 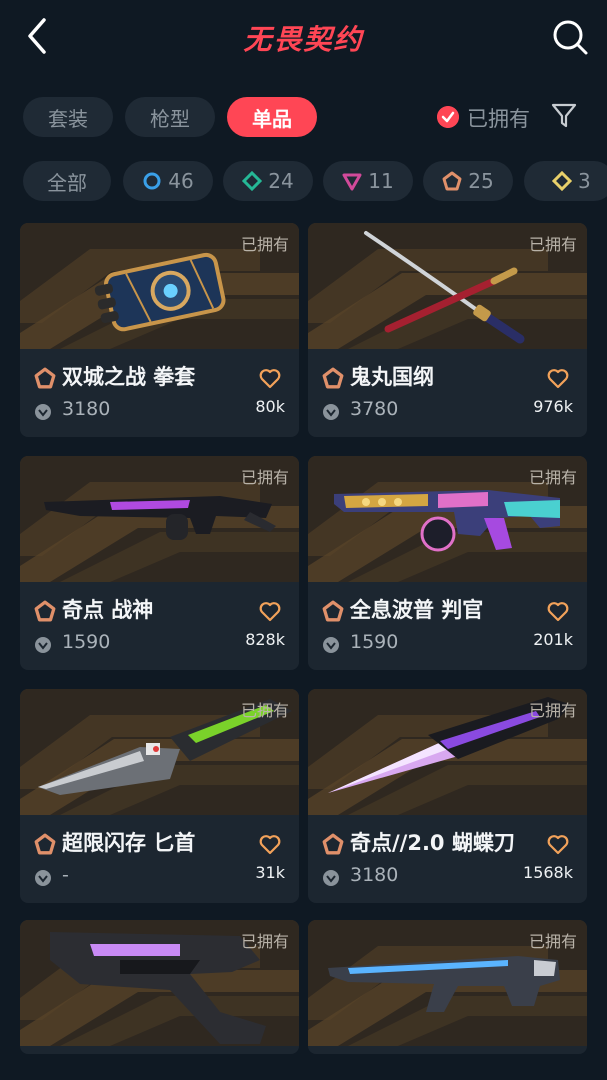 What do you see at coordinates (481, 181) in the screenshot?
I see `tier-chip-count: 25` at bounding box center [481, 181].